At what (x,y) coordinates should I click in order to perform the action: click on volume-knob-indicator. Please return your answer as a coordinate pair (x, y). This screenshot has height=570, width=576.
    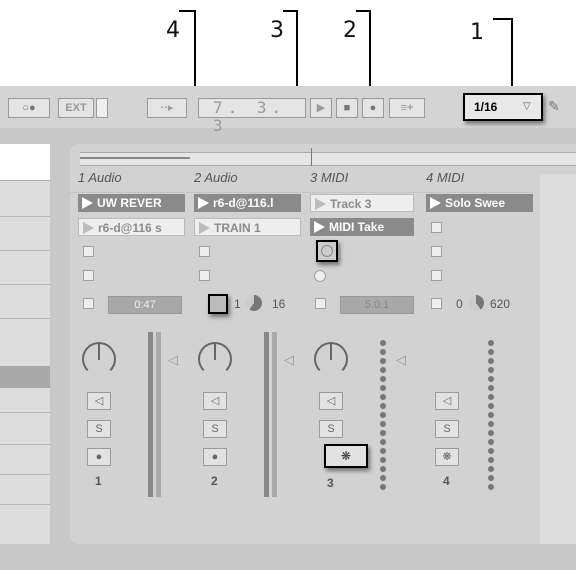
    Looking at the image, I should click on (215, 352).